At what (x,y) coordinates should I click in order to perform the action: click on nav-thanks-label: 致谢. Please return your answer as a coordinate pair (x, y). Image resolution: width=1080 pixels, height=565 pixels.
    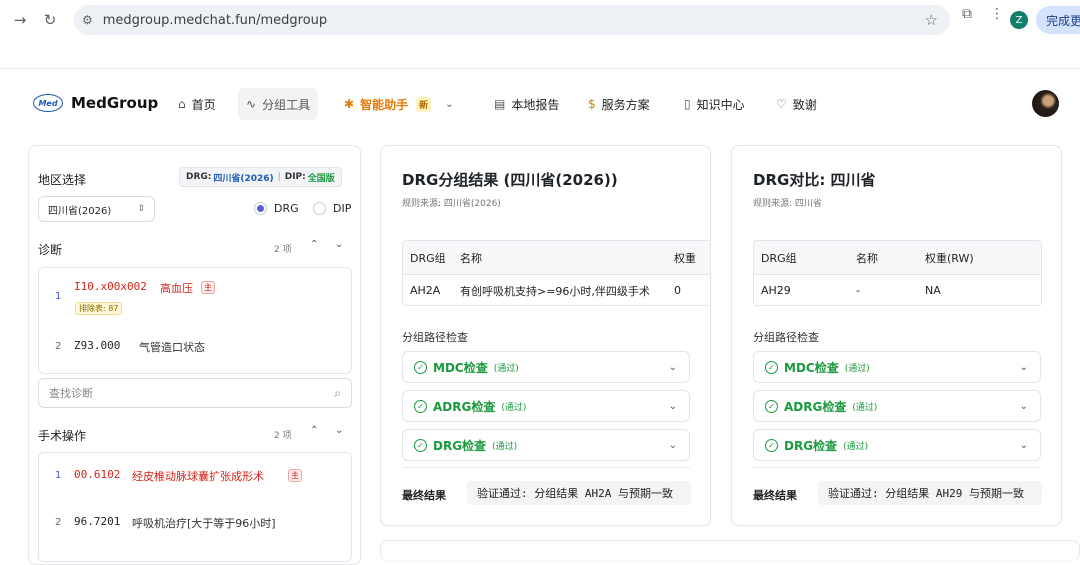
    Looking at the image, I should click on (804, 104).